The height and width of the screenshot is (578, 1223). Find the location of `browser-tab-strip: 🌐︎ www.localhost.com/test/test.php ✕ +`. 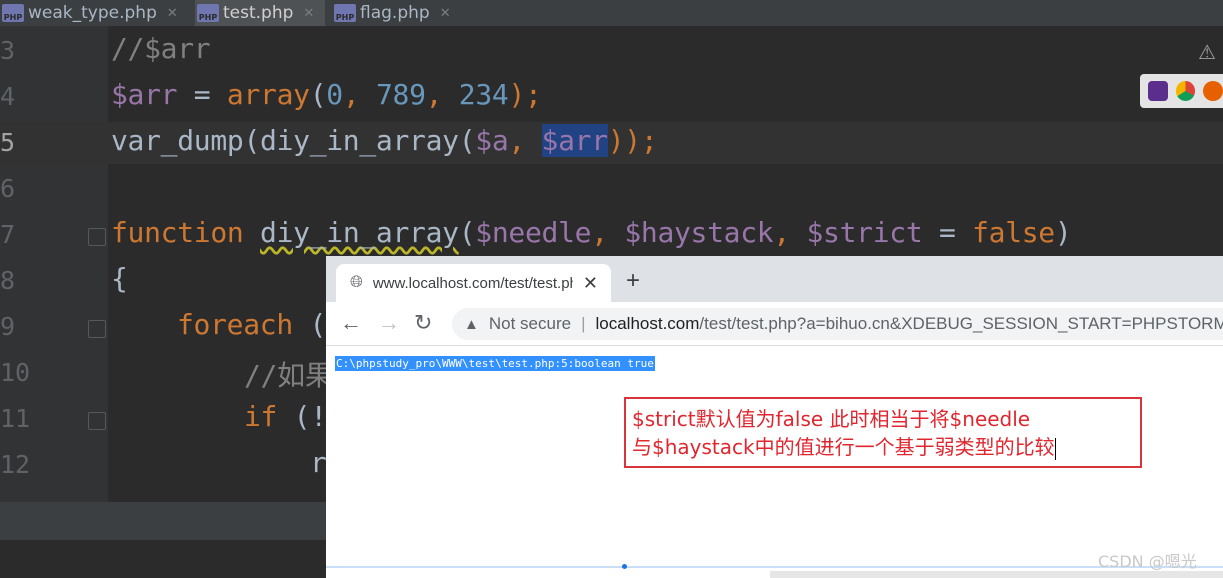

browser-tab-strip: 🌐︎ www.localhost.com/test/test.php ✕ + is located at coordinates (774, 279).